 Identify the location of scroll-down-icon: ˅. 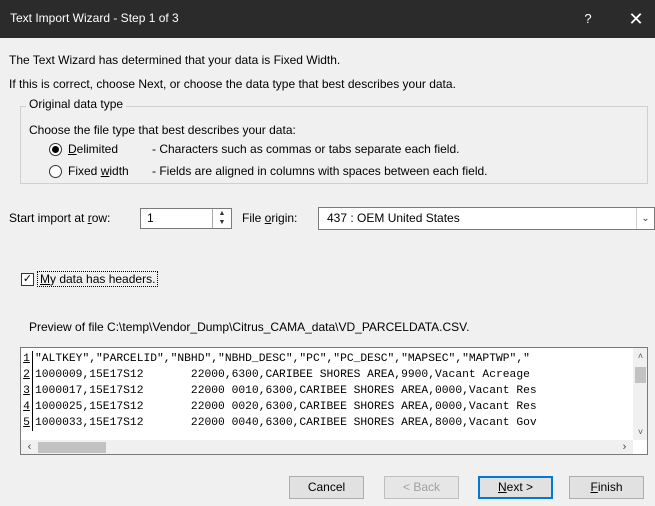
(640, 432).